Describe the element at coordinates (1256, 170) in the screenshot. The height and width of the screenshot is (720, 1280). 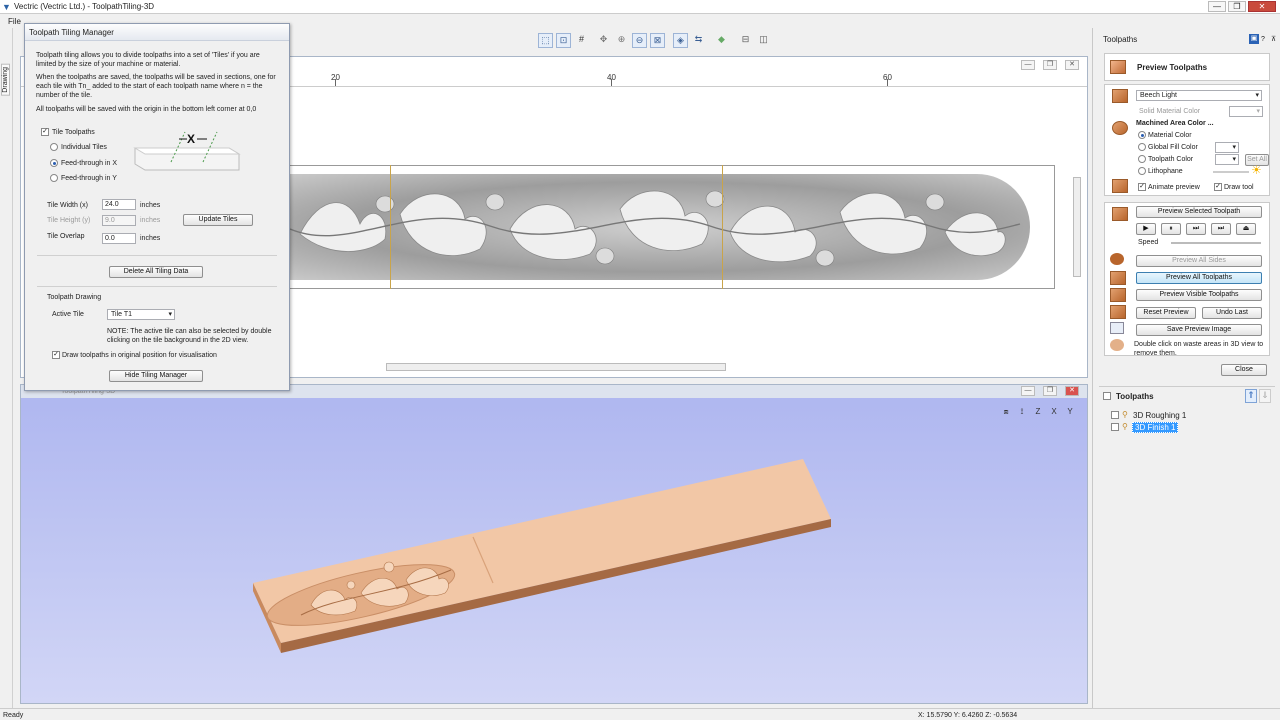
I see `light-icon: ☀` at that location.